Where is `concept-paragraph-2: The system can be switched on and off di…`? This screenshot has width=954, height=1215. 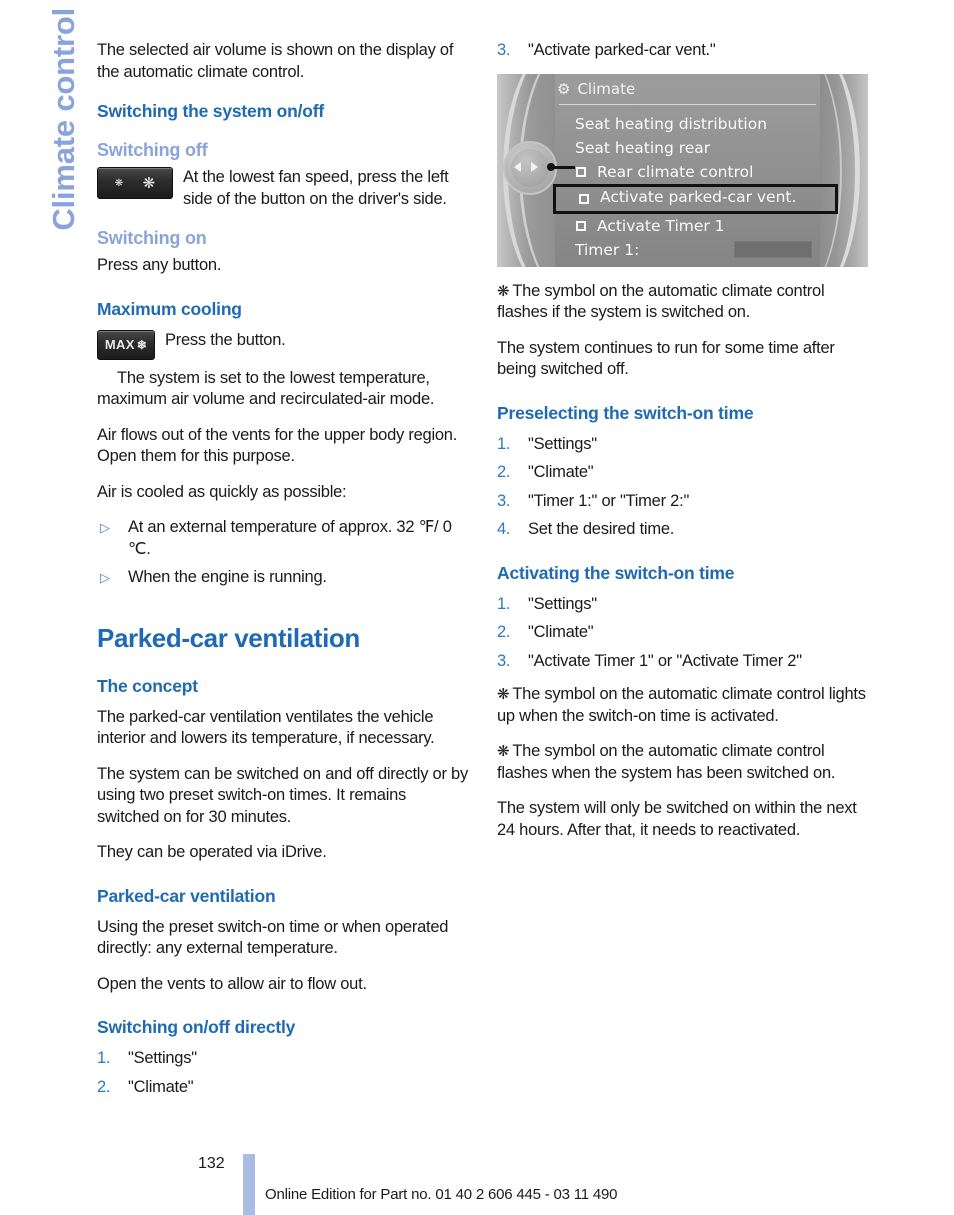 concept-paragraph-2: The system can be switched on and off di… is located at coordinates (282, 795).